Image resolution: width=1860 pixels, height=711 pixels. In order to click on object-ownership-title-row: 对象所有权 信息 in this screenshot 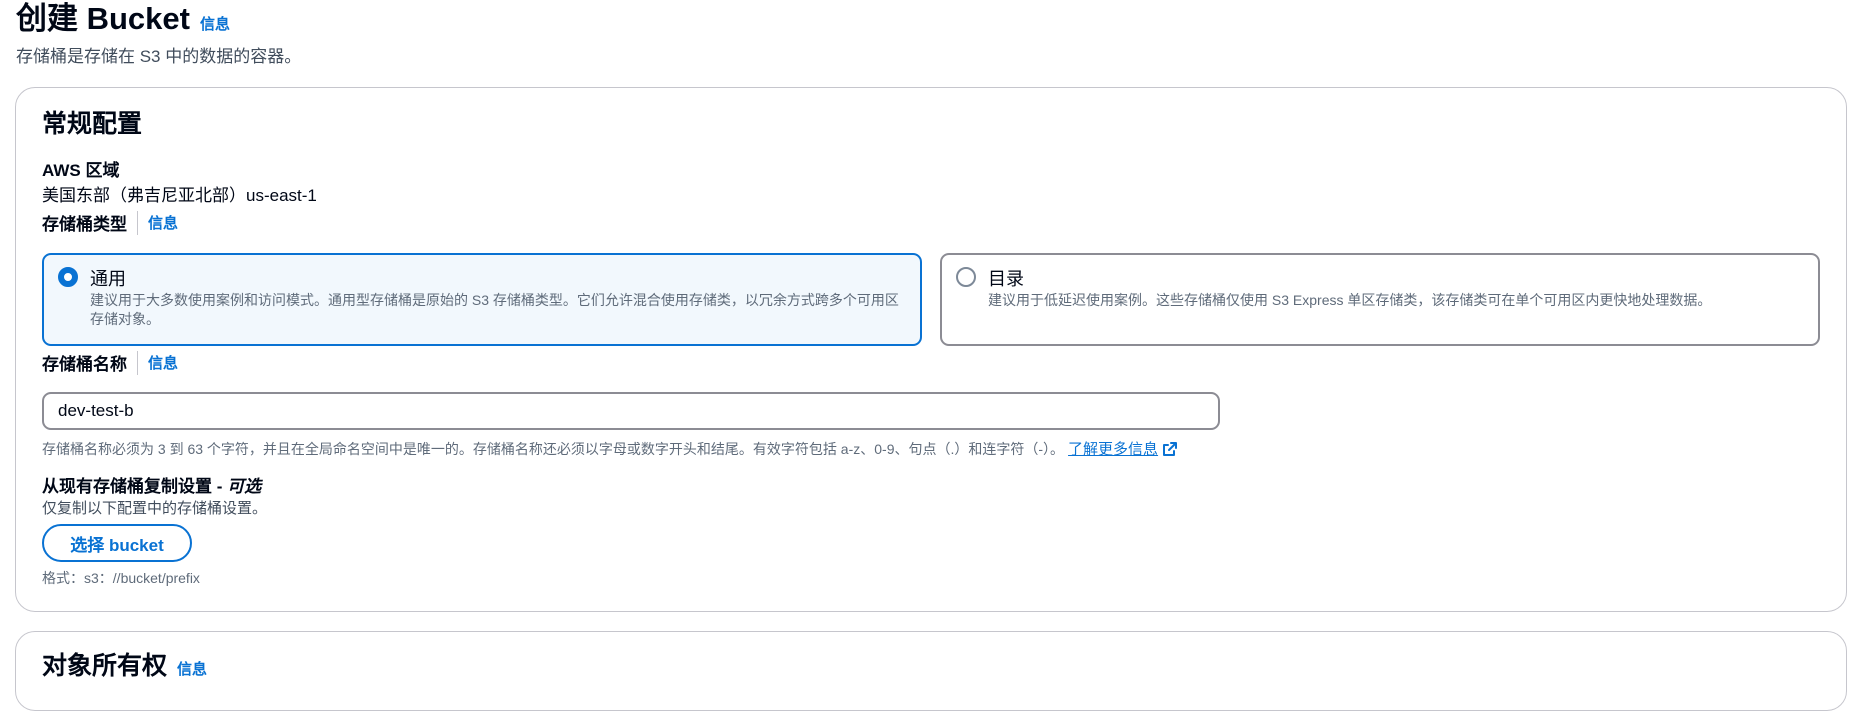, I will do `click(124, 664)`.